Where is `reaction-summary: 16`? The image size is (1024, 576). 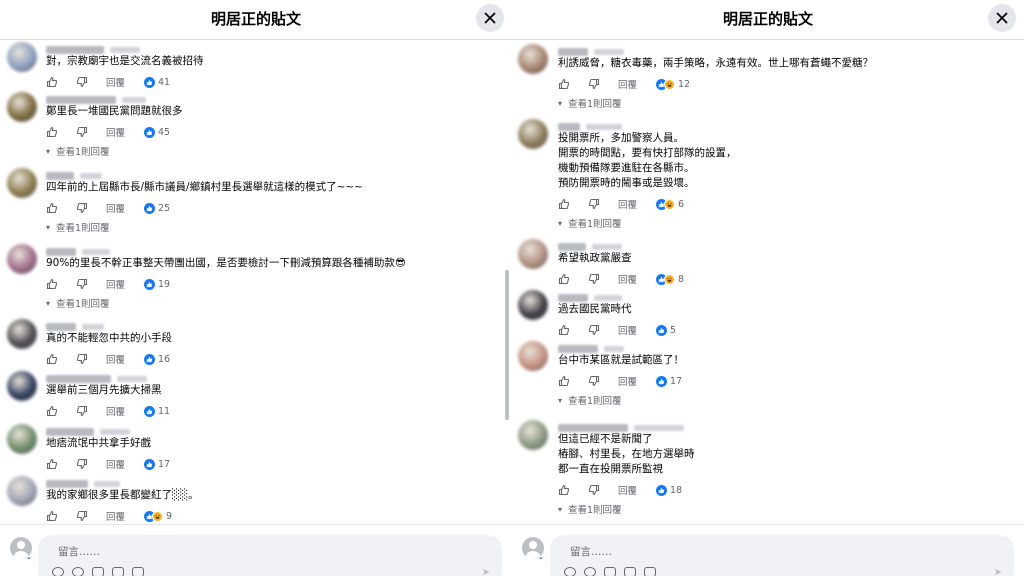 reaction-summary: 16 is located at coordinates (157, 359).